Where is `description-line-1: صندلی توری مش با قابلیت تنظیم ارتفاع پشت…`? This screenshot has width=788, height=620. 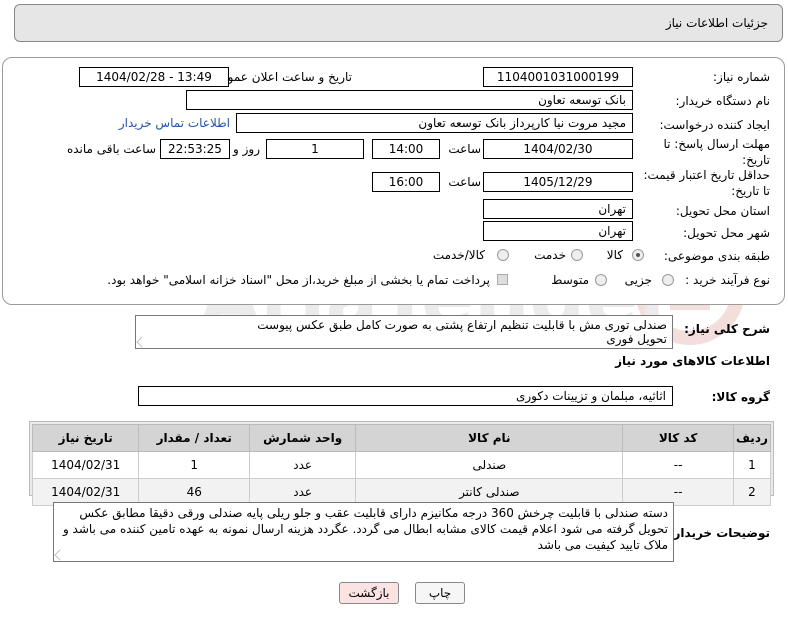 description-line-1: صندلی توری مش با قابلیت تنظیم ارتفاع پشت… is located at coordinates (462, 325).